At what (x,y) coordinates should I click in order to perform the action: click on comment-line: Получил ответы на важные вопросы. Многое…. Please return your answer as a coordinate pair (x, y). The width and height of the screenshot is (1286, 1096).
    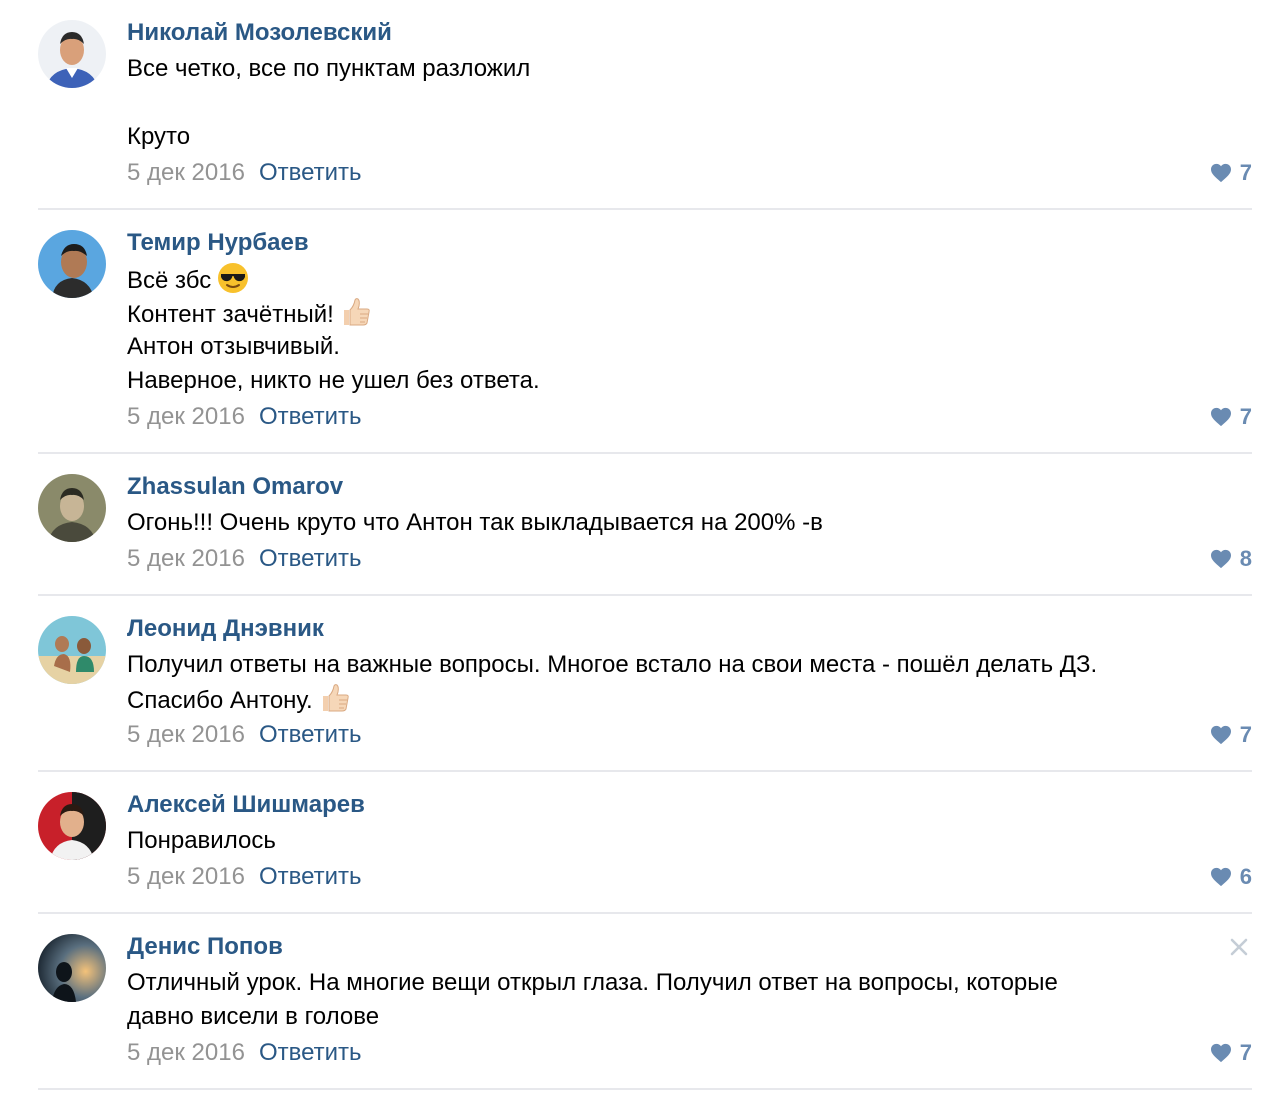
    Looking at the image, I should click on (612, 664).